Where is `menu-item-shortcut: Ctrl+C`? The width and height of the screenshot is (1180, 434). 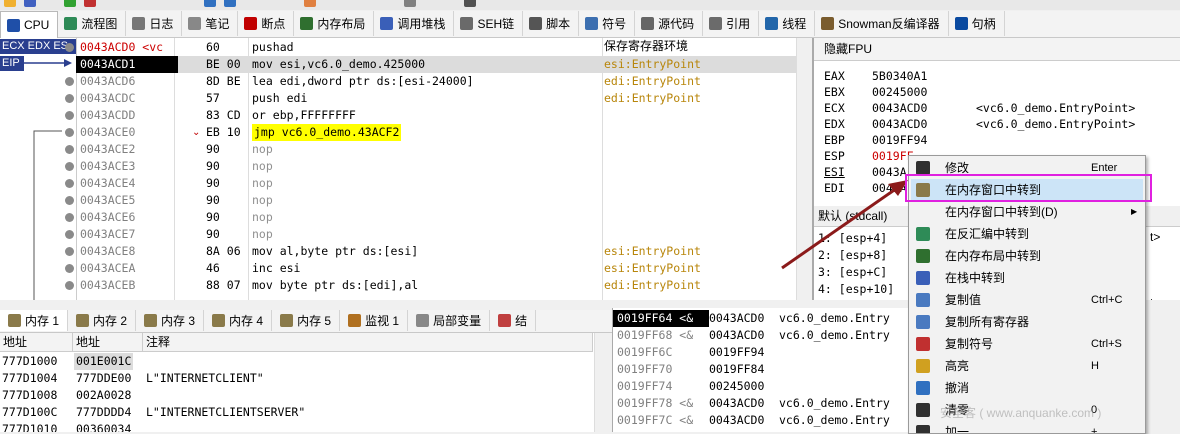
menu-item-shortcut: Ctrl+C is located at coordinates (1107, 300).